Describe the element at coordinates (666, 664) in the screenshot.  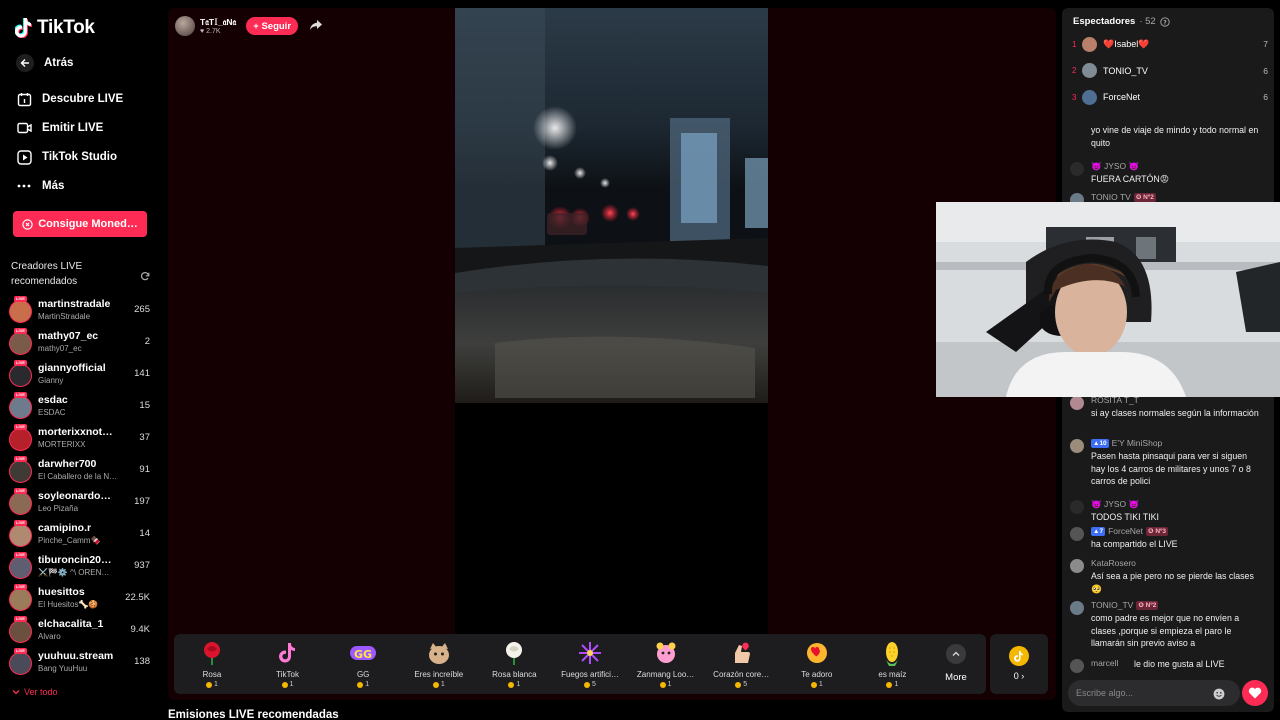
I see `gift-item: Zanmang Loo… 1` at that location.